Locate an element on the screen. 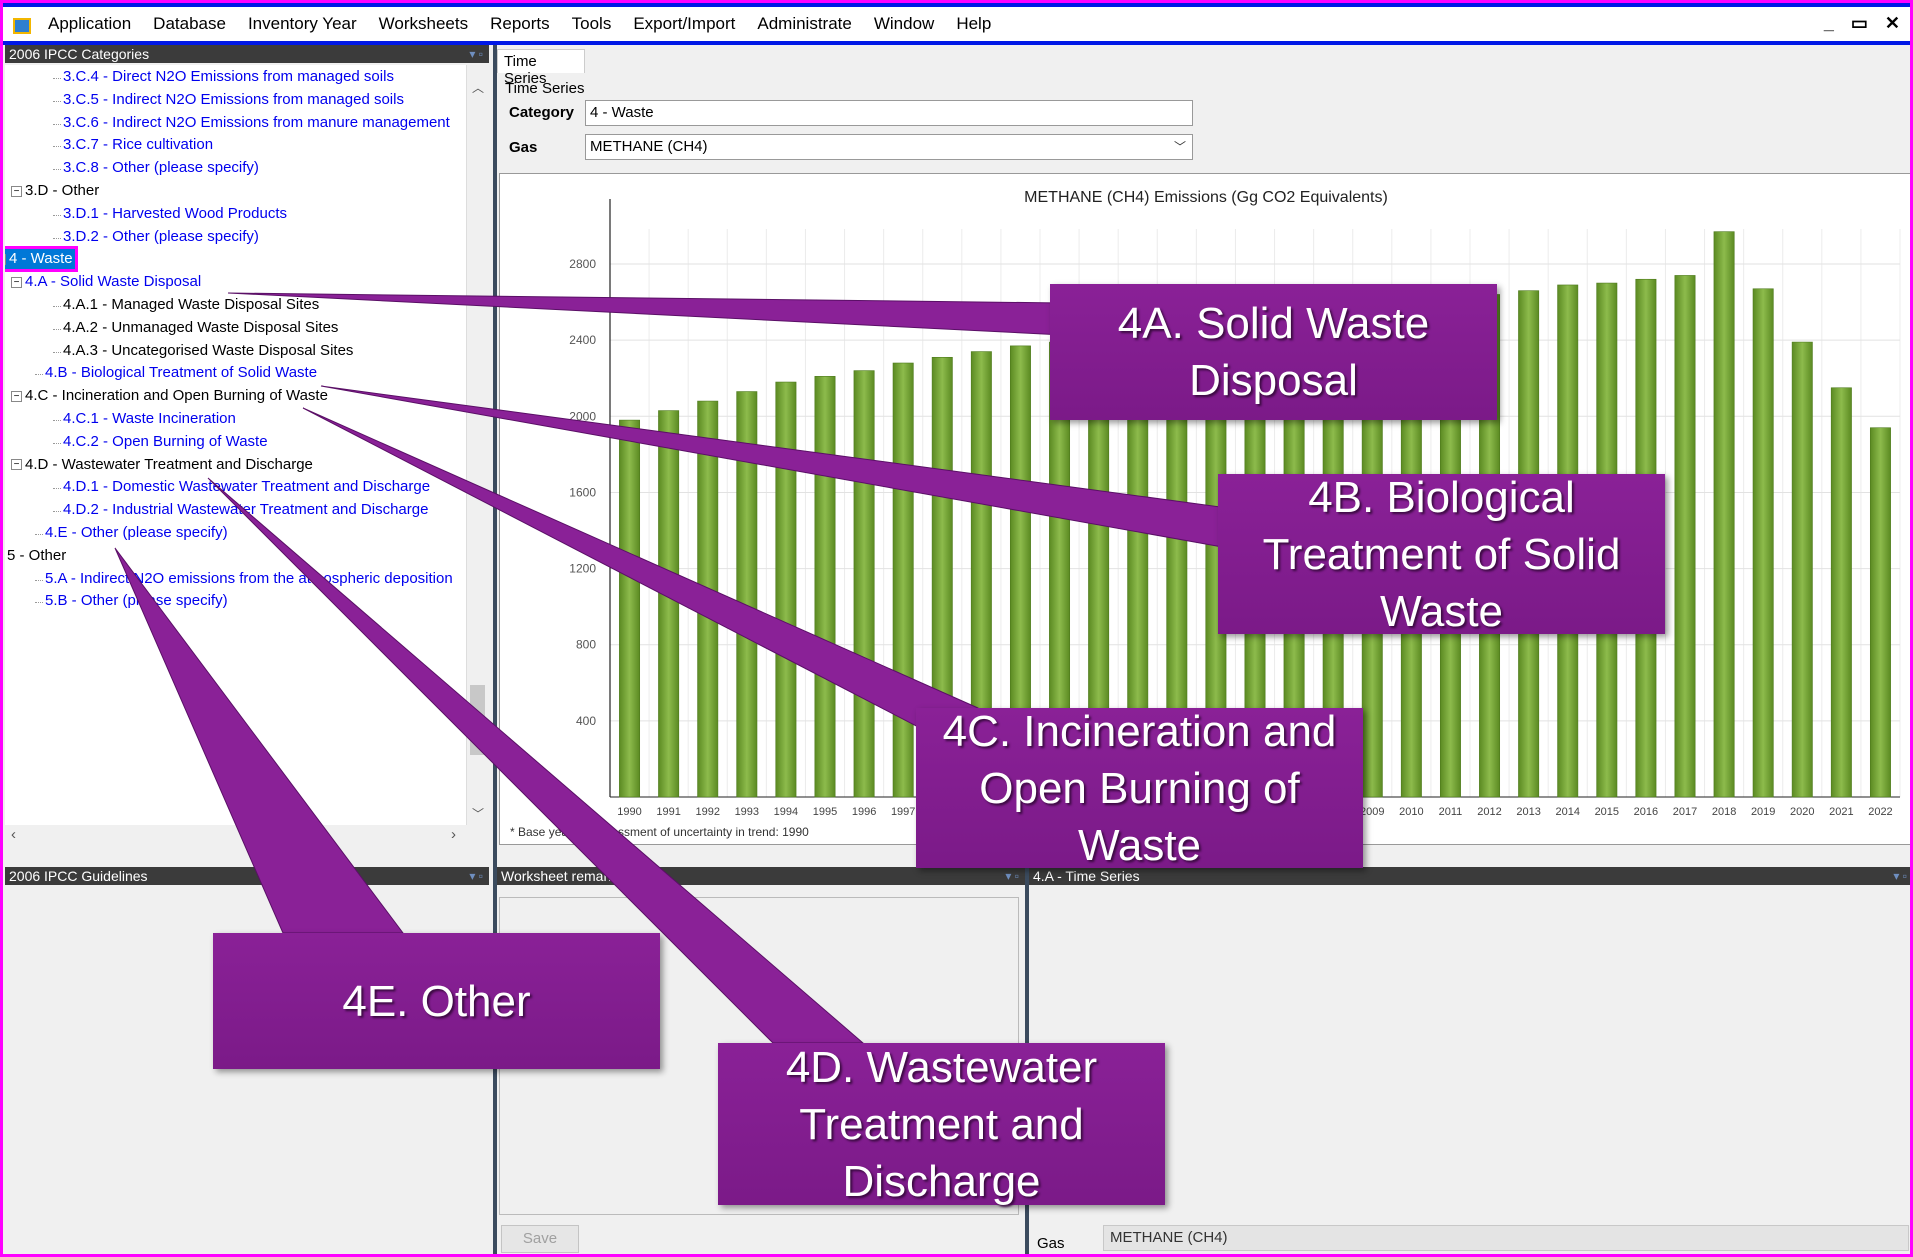 This screenshot has height=1257, width=1913. tree-item: −4 - Waste is located at coordinates (41, 259).